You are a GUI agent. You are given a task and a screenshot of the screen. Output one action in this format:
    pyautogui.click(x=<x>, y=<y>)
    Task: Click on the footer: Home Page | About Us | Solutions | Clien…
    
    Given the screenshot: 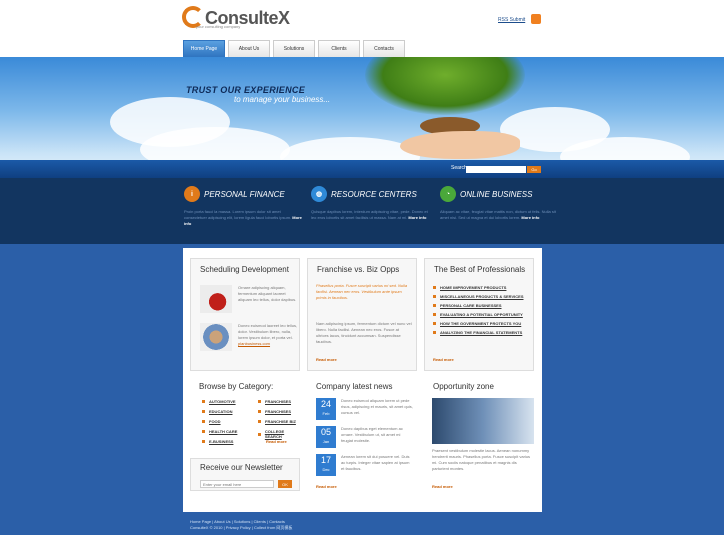 What is the action you would take?
    pyautogui.click(x=241, y=525)
    